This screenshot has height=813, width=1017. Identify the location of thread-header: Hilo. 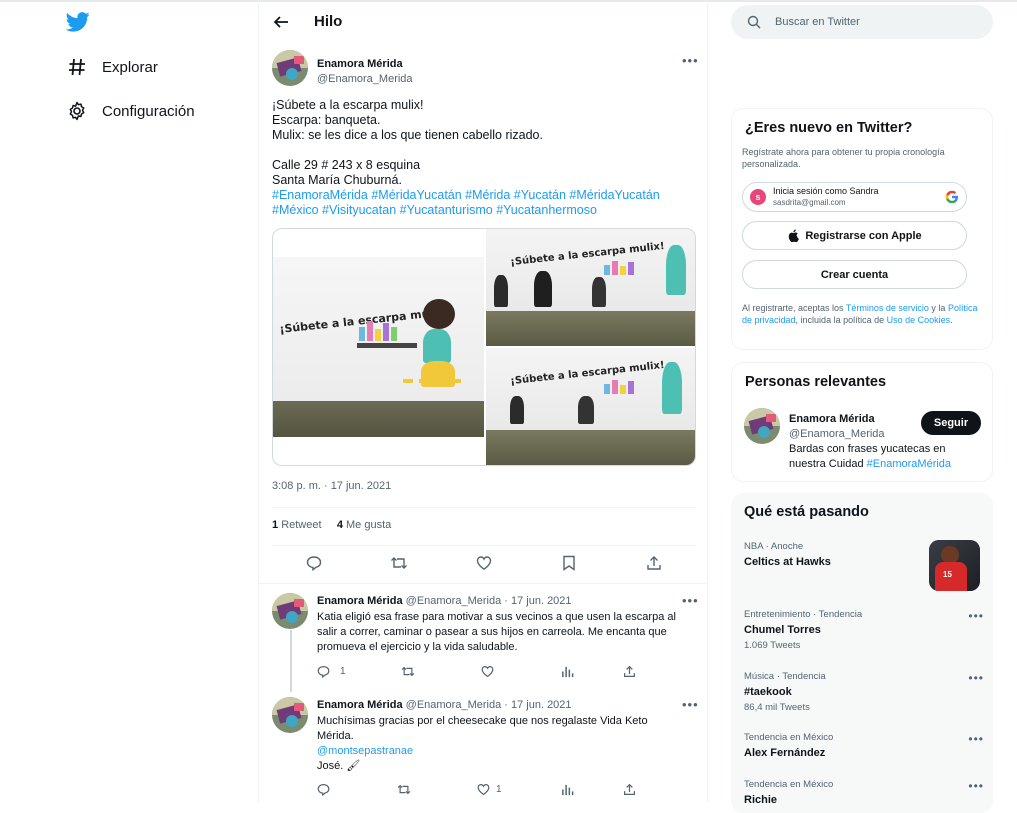
(483, 22).